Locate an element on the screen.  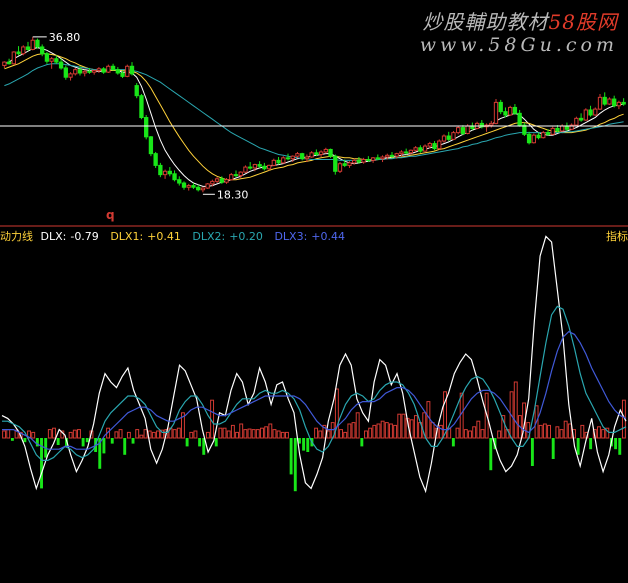
dlx2-label: DLX2: is located at coordinates (209, 236).